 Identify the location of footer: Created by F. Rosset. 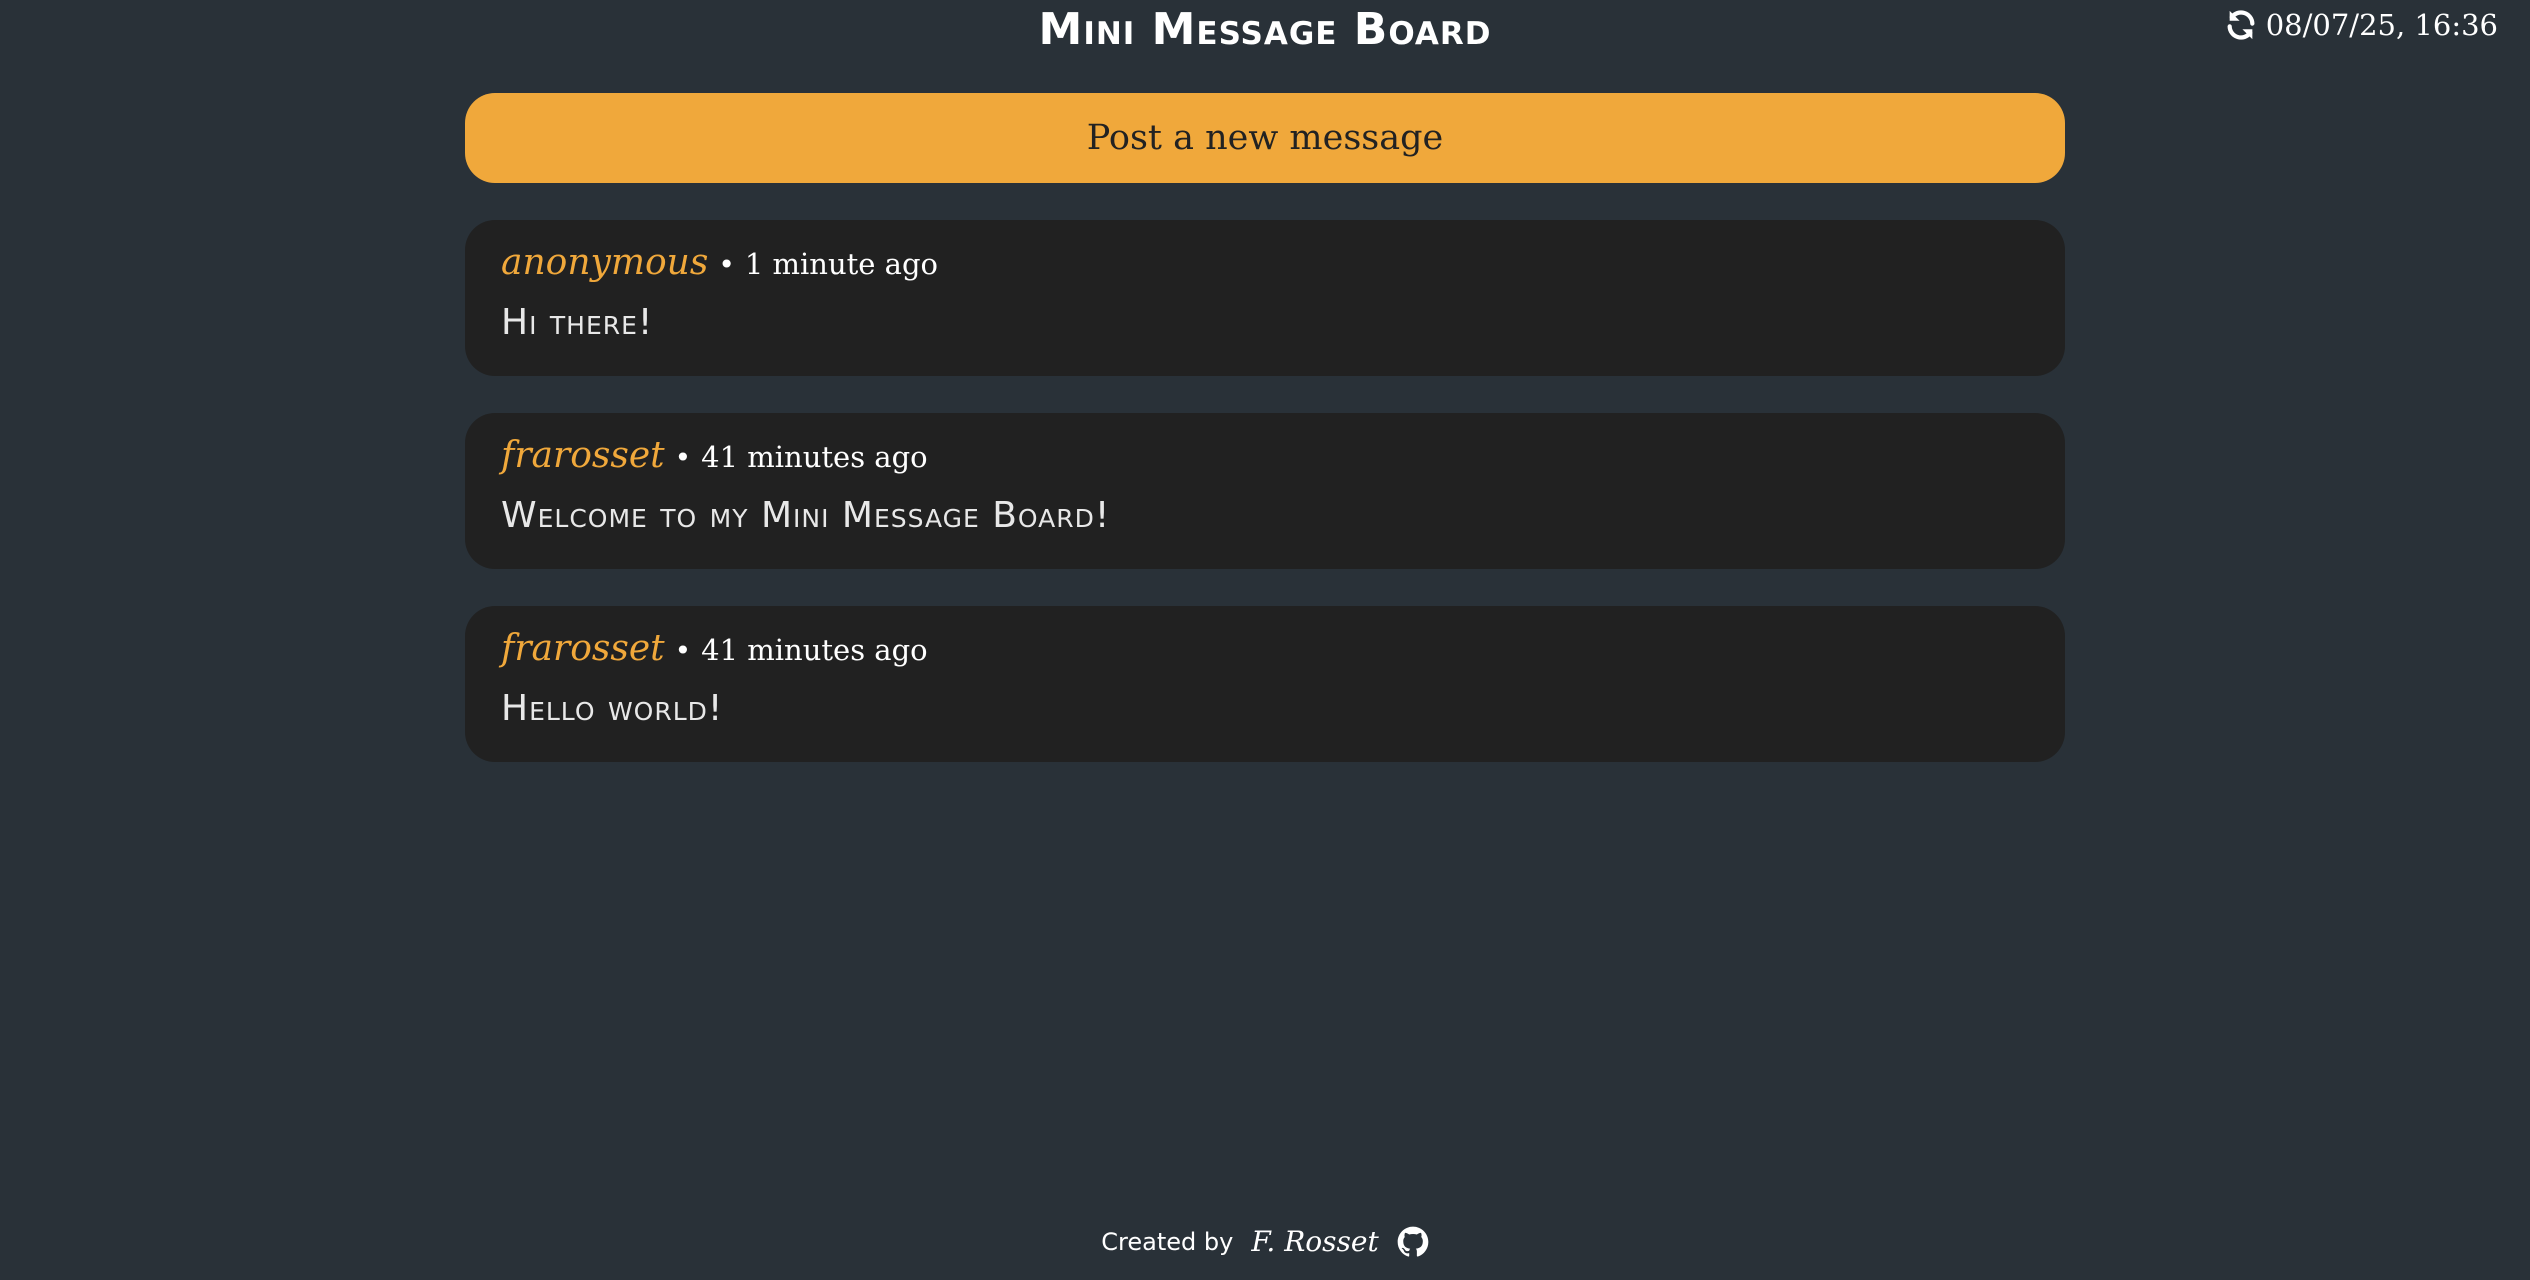
(1265, 1241).